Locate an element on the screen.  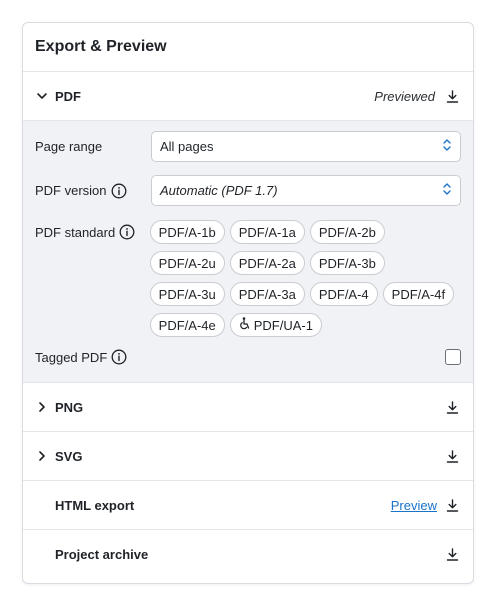
tagged-pdf-label: Tagged PDF is located at coordinates (240, 357).